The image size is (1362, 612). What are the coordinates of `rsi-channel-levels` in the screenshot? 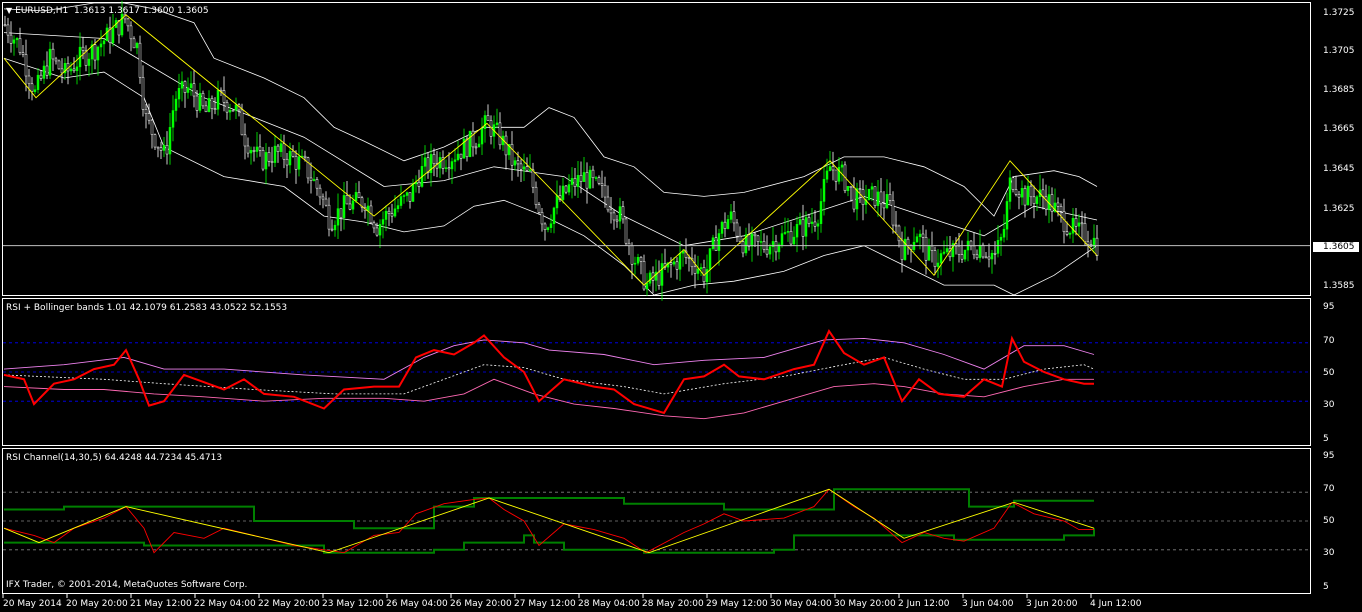 It's located at (656, 521).